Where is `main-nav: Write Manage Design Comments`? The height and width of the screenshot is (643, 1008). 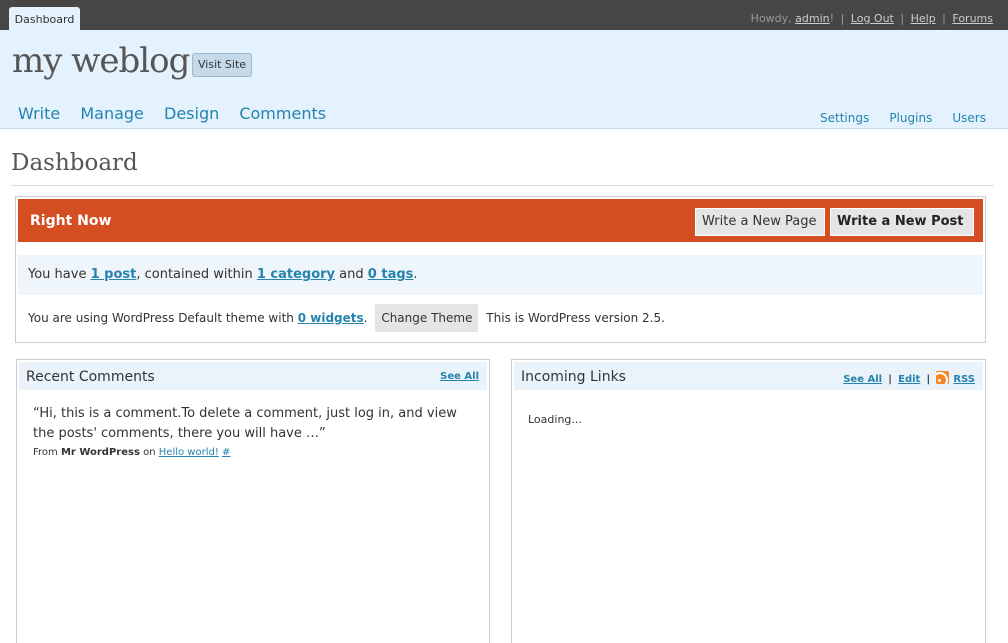 main-nav: Write Manage Design Comments is located at coordinates (179, 113).